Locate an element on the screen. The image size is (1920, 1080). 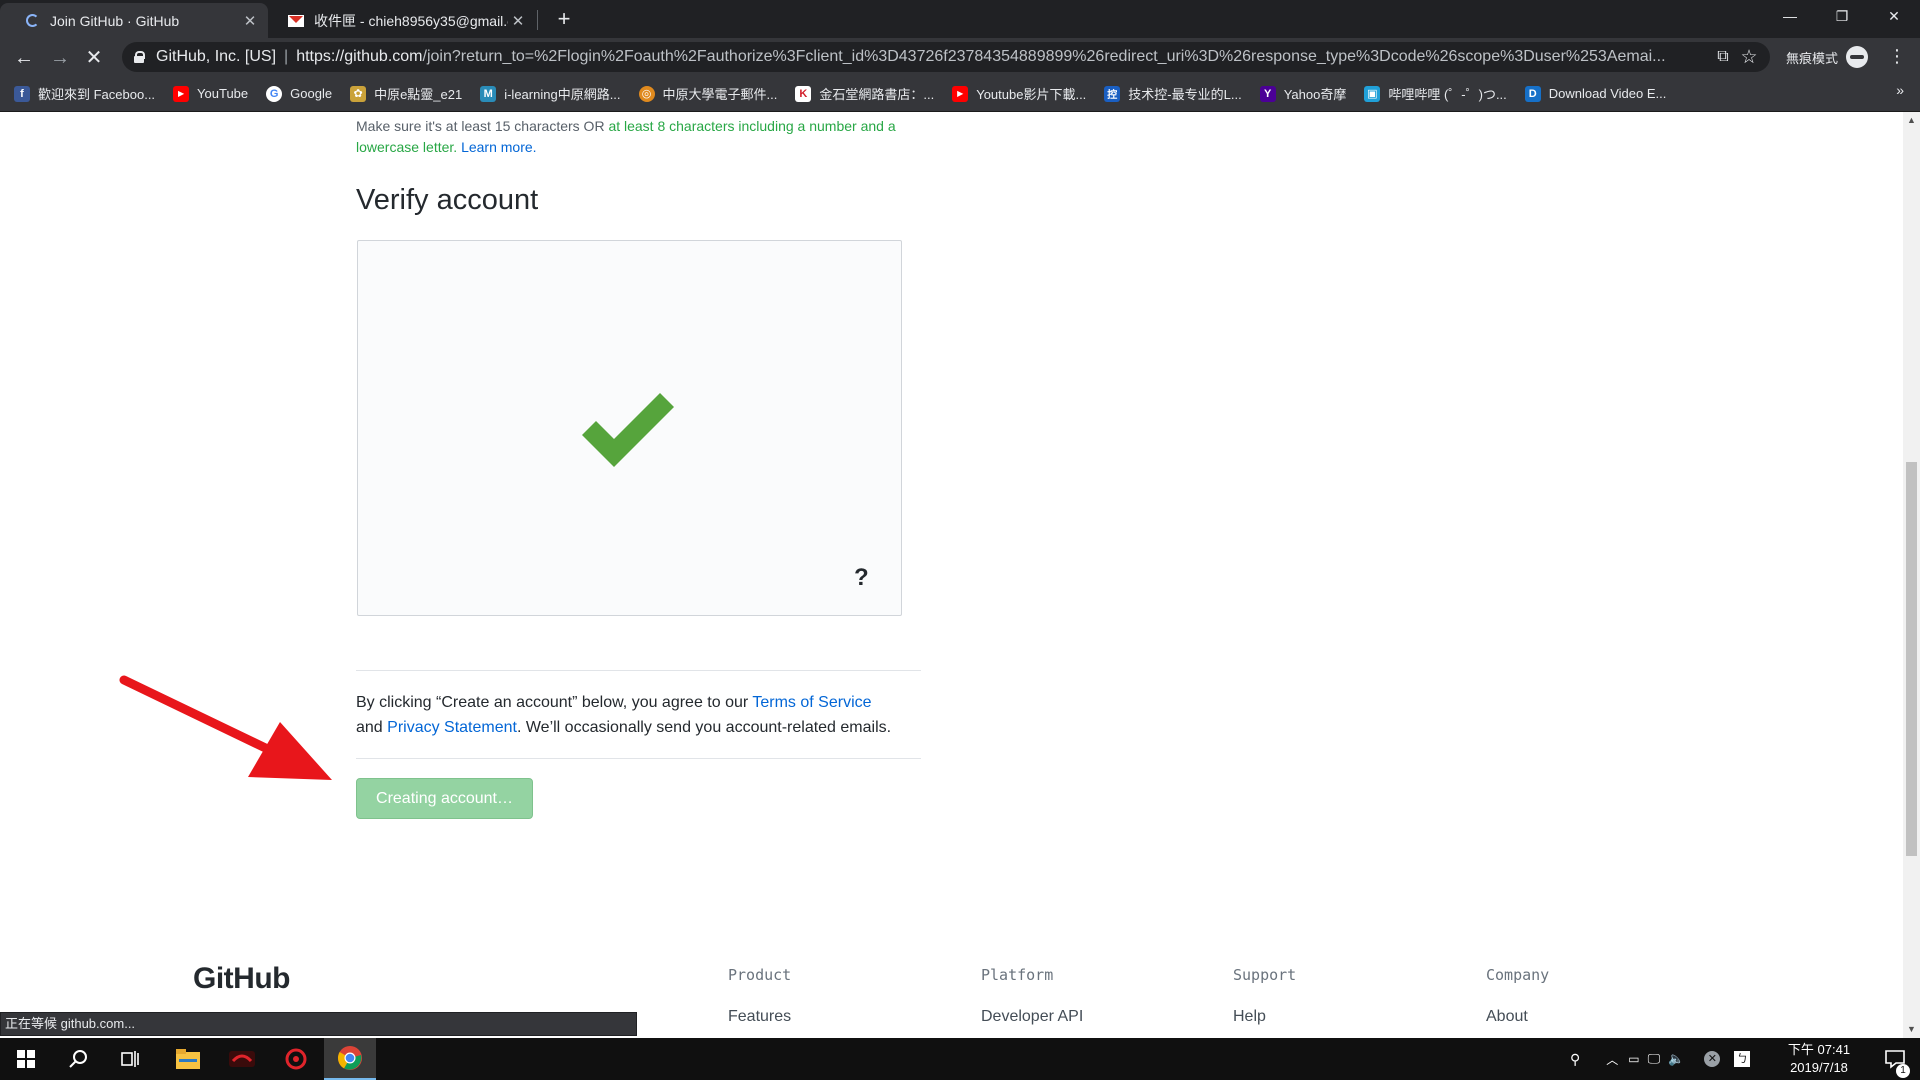
learn-more-link: Learn more. is located at coordinates (498, 147).